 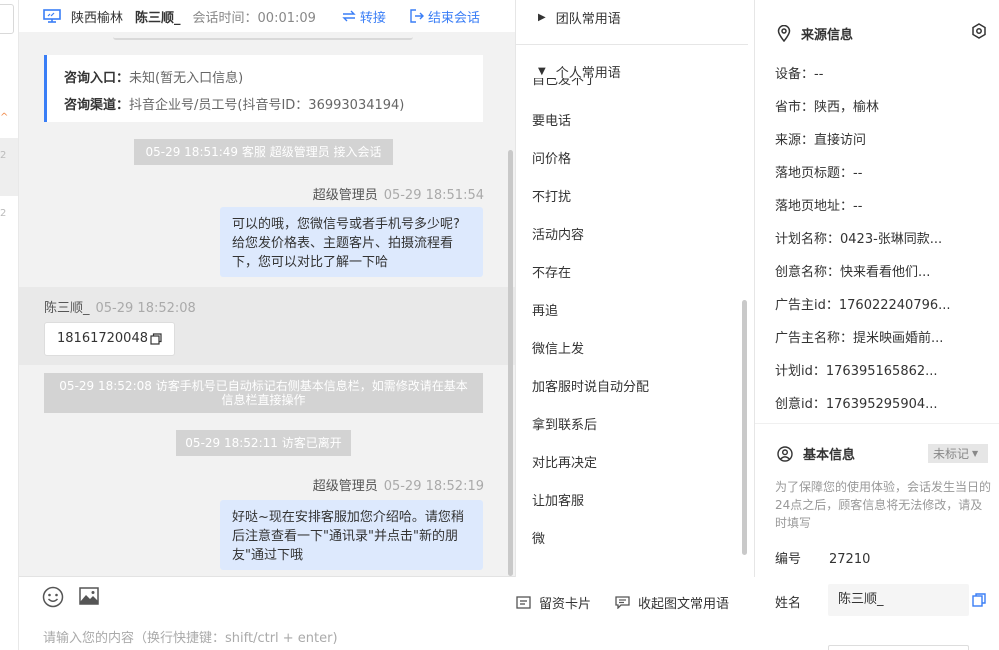 What do you see at coordinates (190, 636) in the screenshot?
I see `message-input: 请输入您的内容（换行快捷键：shift/ctrl + enter)` at bounding box center [190, 636].